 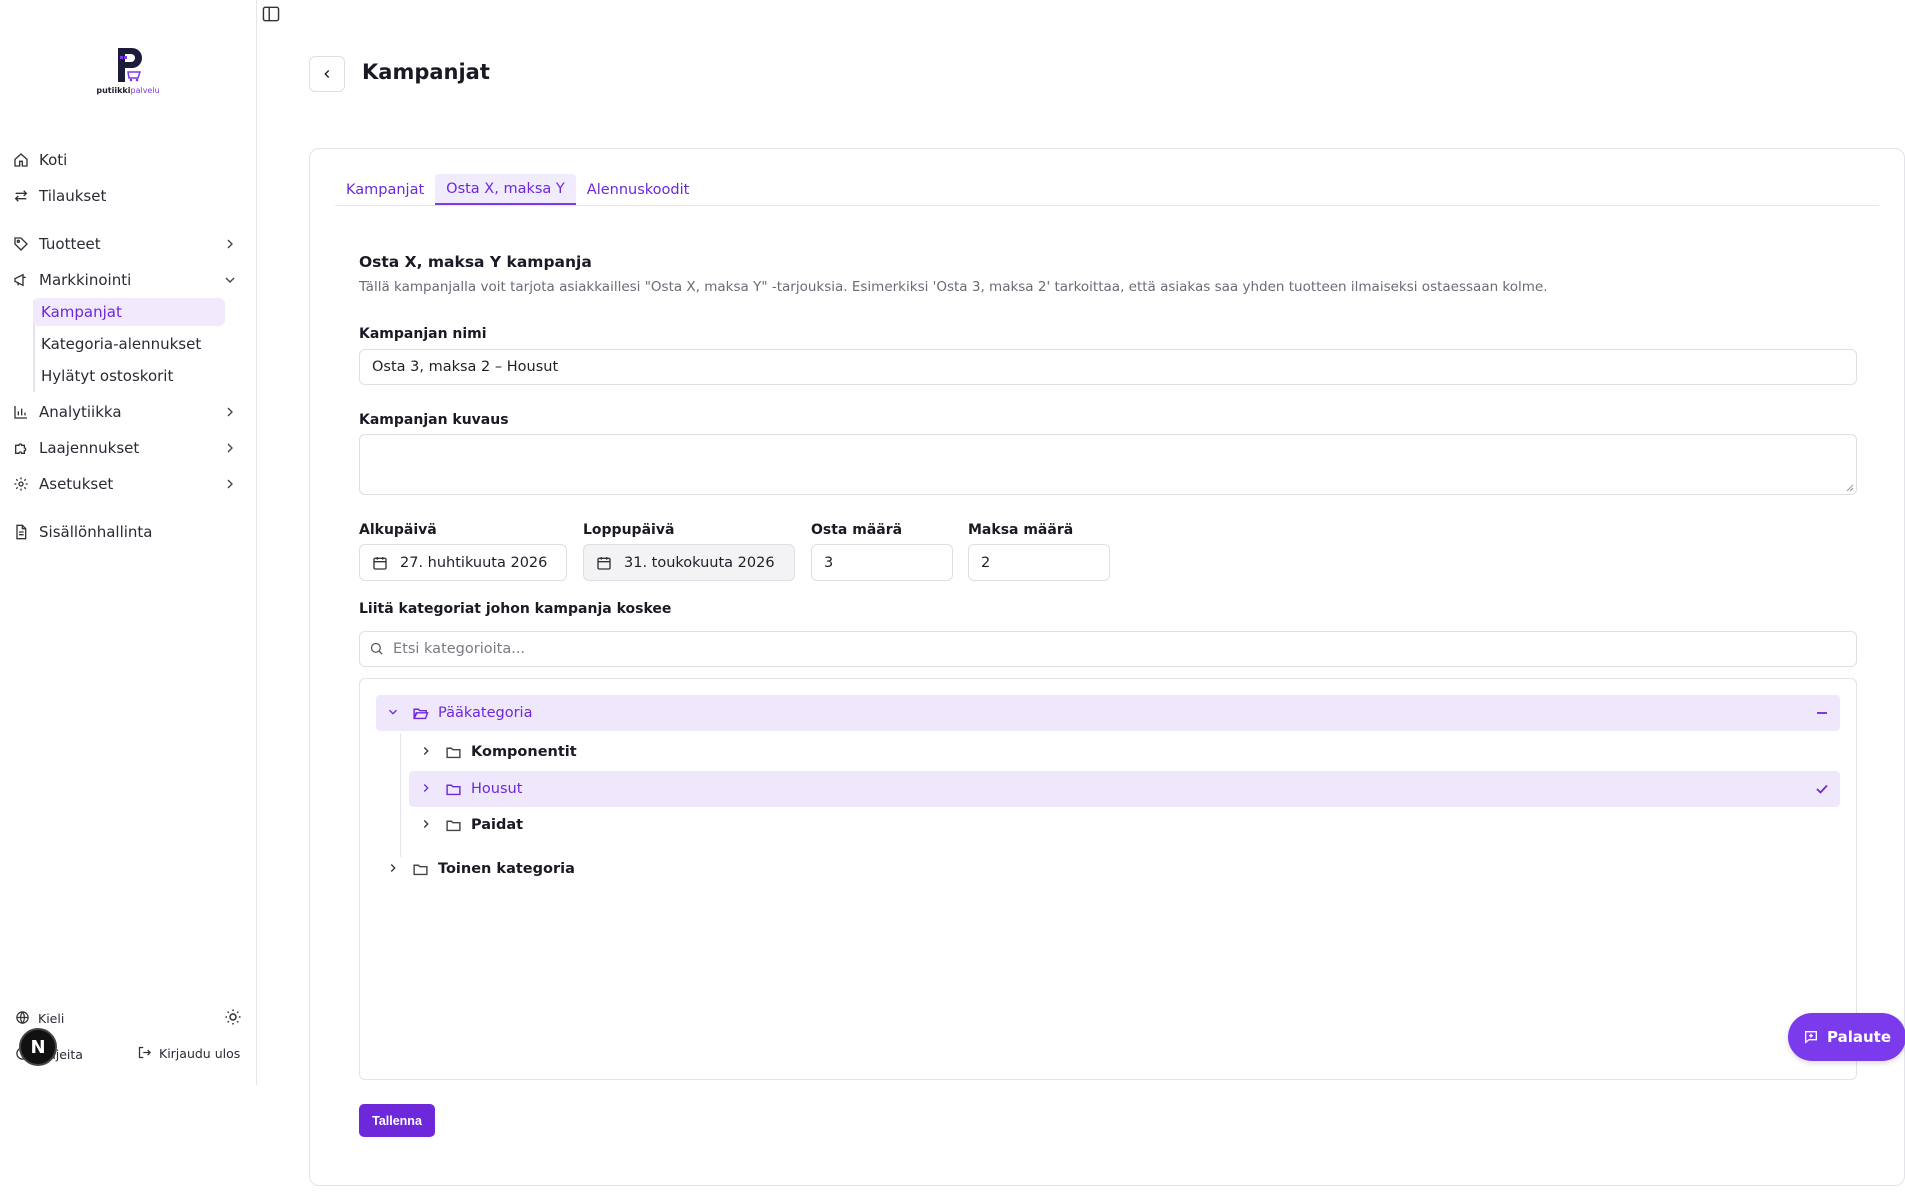 What do you see at coordinates (1108, 869) in the screenshot?
I see `tree-row-toinen-kategoria: Toinen kategoria` at bounding box center [1108, 869].